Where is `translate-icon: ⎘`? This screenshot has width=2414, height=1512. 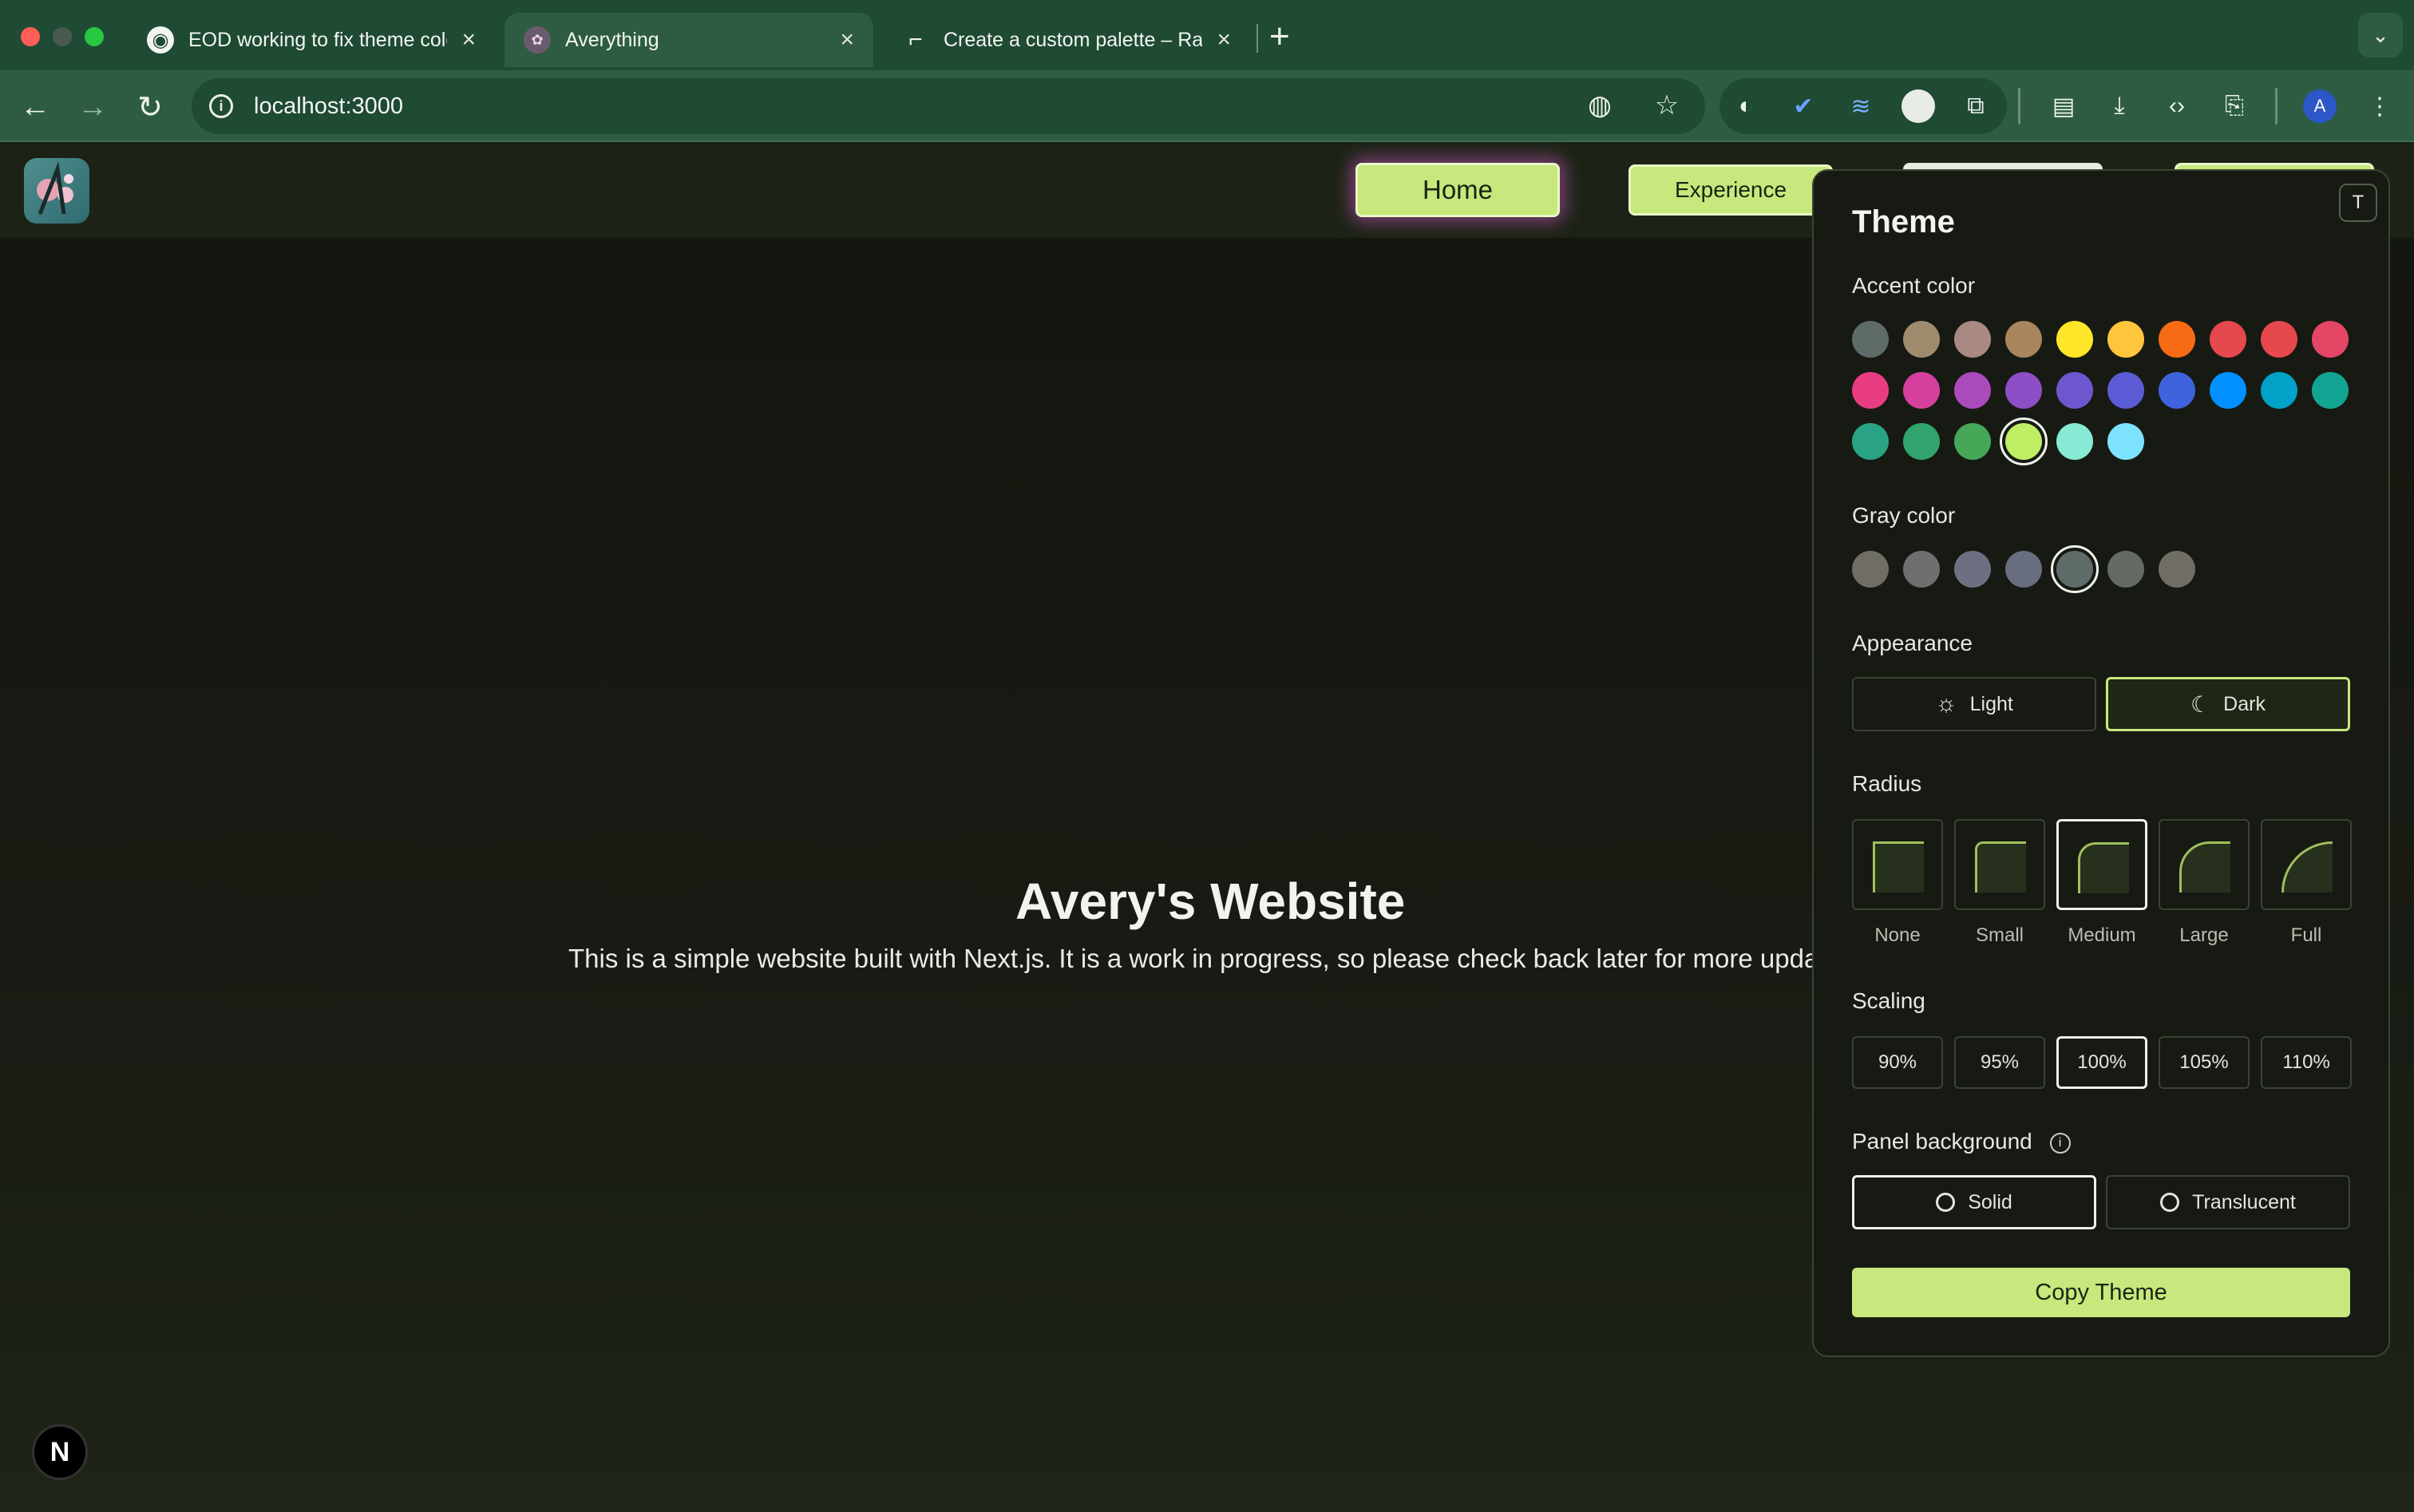 translate-icon: ⎘ is located at coordinates (2234, 106).